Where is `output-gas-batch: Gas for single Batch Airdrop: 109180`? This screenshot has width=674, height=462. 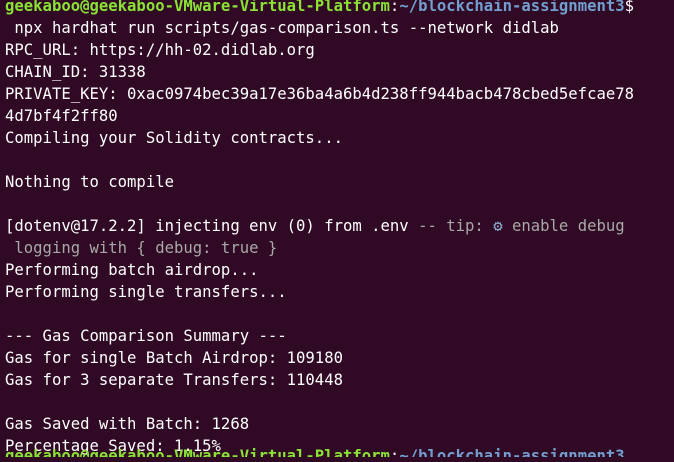
output-gas-batch: Gas for single Batch Airdrop: 109180 is located at coordinates (174, 358).